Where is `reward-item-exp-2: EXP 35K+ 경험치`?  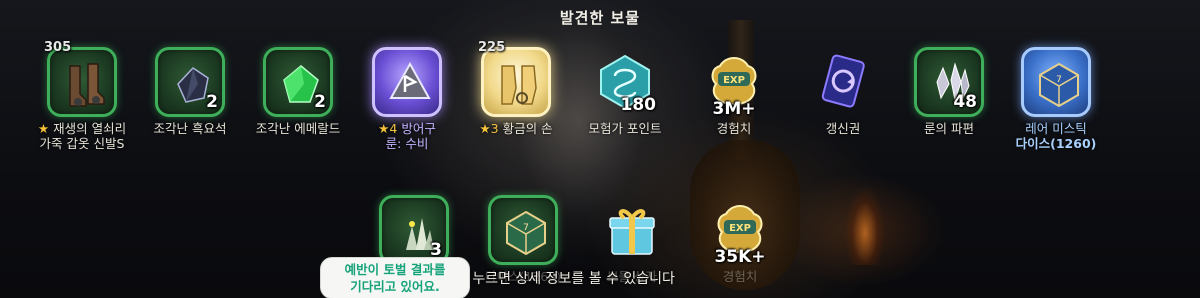 reward-item-exp-2: EXP 35K+ 경험치 is located at coordinates (740, 239).